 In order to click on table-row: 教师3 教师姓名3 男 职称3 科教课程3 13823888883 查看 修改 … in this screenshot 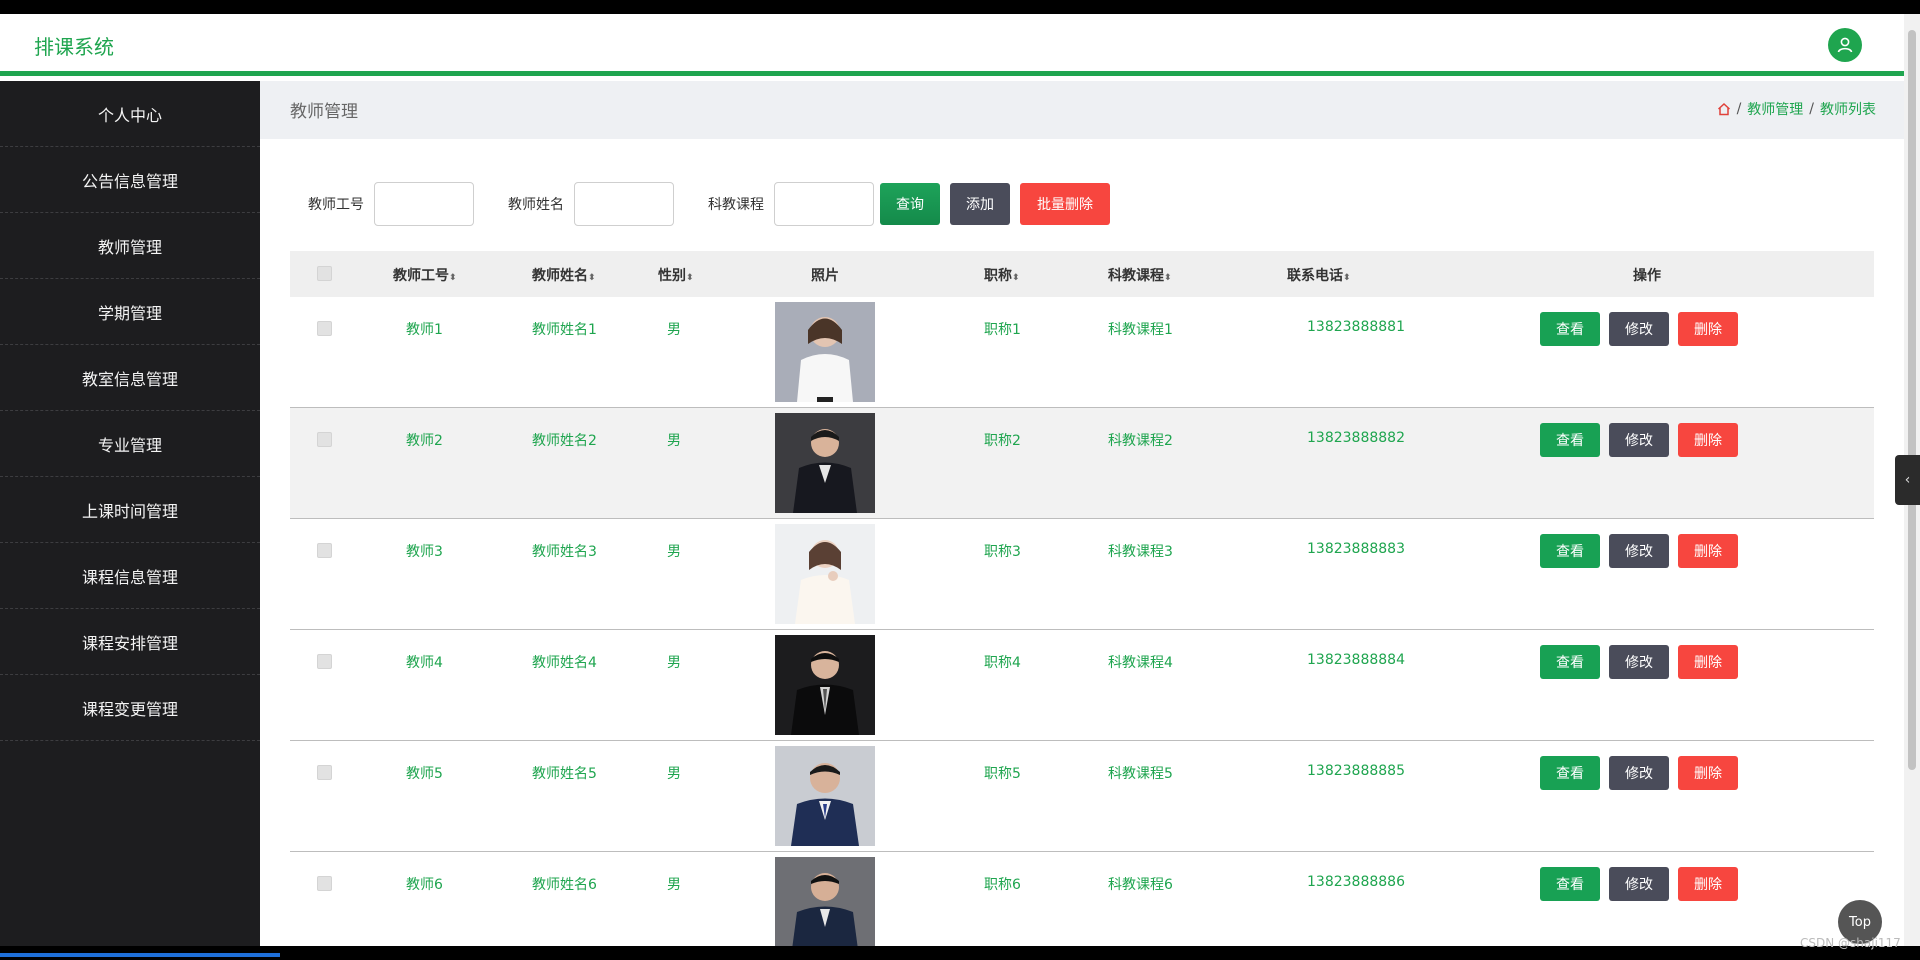, I will do `click(1082, 574)`.